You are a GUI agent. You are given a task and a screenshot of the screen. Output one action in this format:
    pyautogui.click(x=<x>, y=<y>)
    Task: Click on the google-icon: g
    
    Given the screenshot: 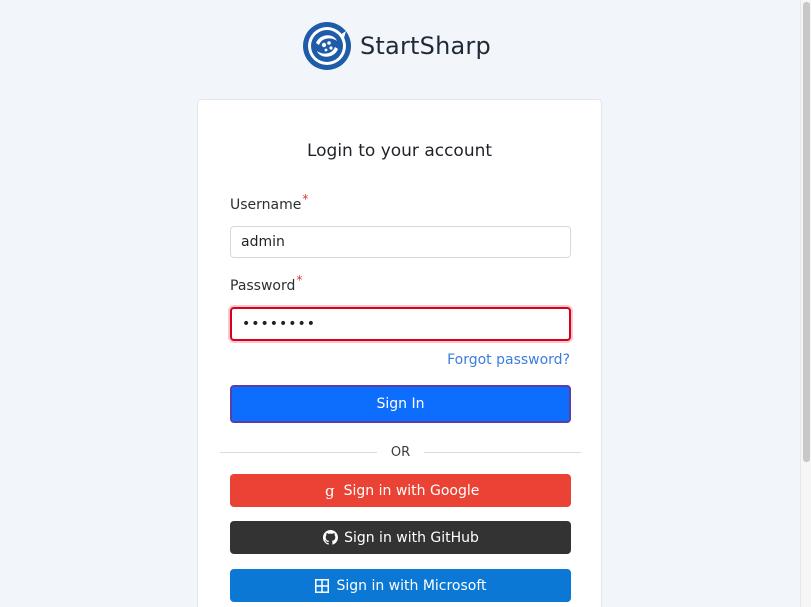 What is the action you would take?
    pyautogui.click(x=330, y=491)
    